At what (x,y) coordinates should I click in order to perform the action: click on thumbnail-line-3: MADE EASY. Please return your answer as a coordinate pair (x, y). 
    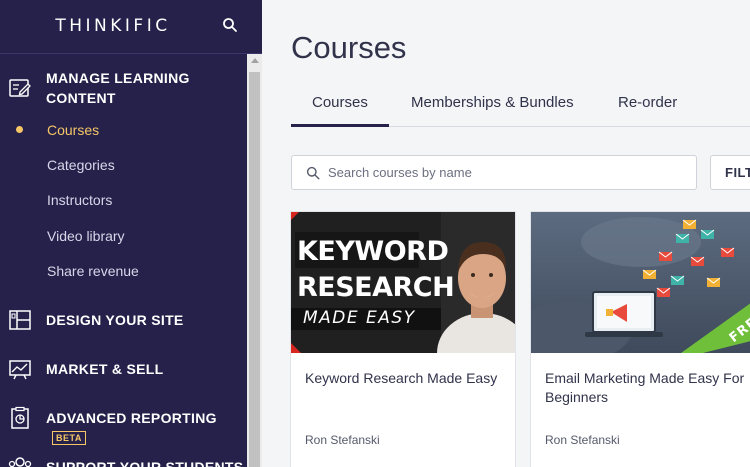
    Looking at the image, I should click on (359, 318).